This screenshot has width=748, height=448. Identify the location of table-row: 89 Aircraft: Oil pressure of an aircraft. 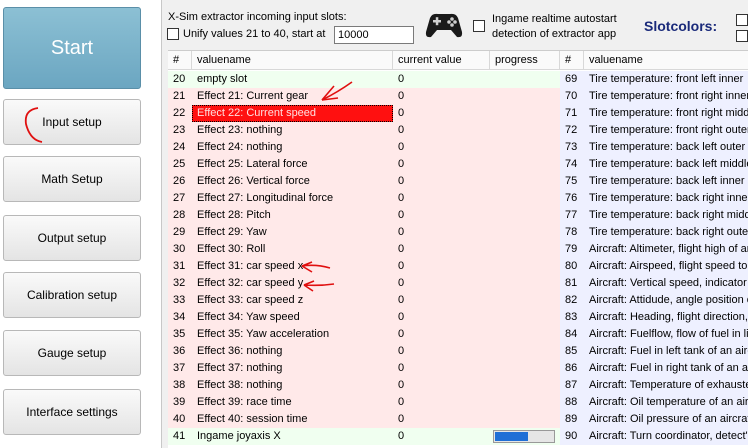
(654, 419).